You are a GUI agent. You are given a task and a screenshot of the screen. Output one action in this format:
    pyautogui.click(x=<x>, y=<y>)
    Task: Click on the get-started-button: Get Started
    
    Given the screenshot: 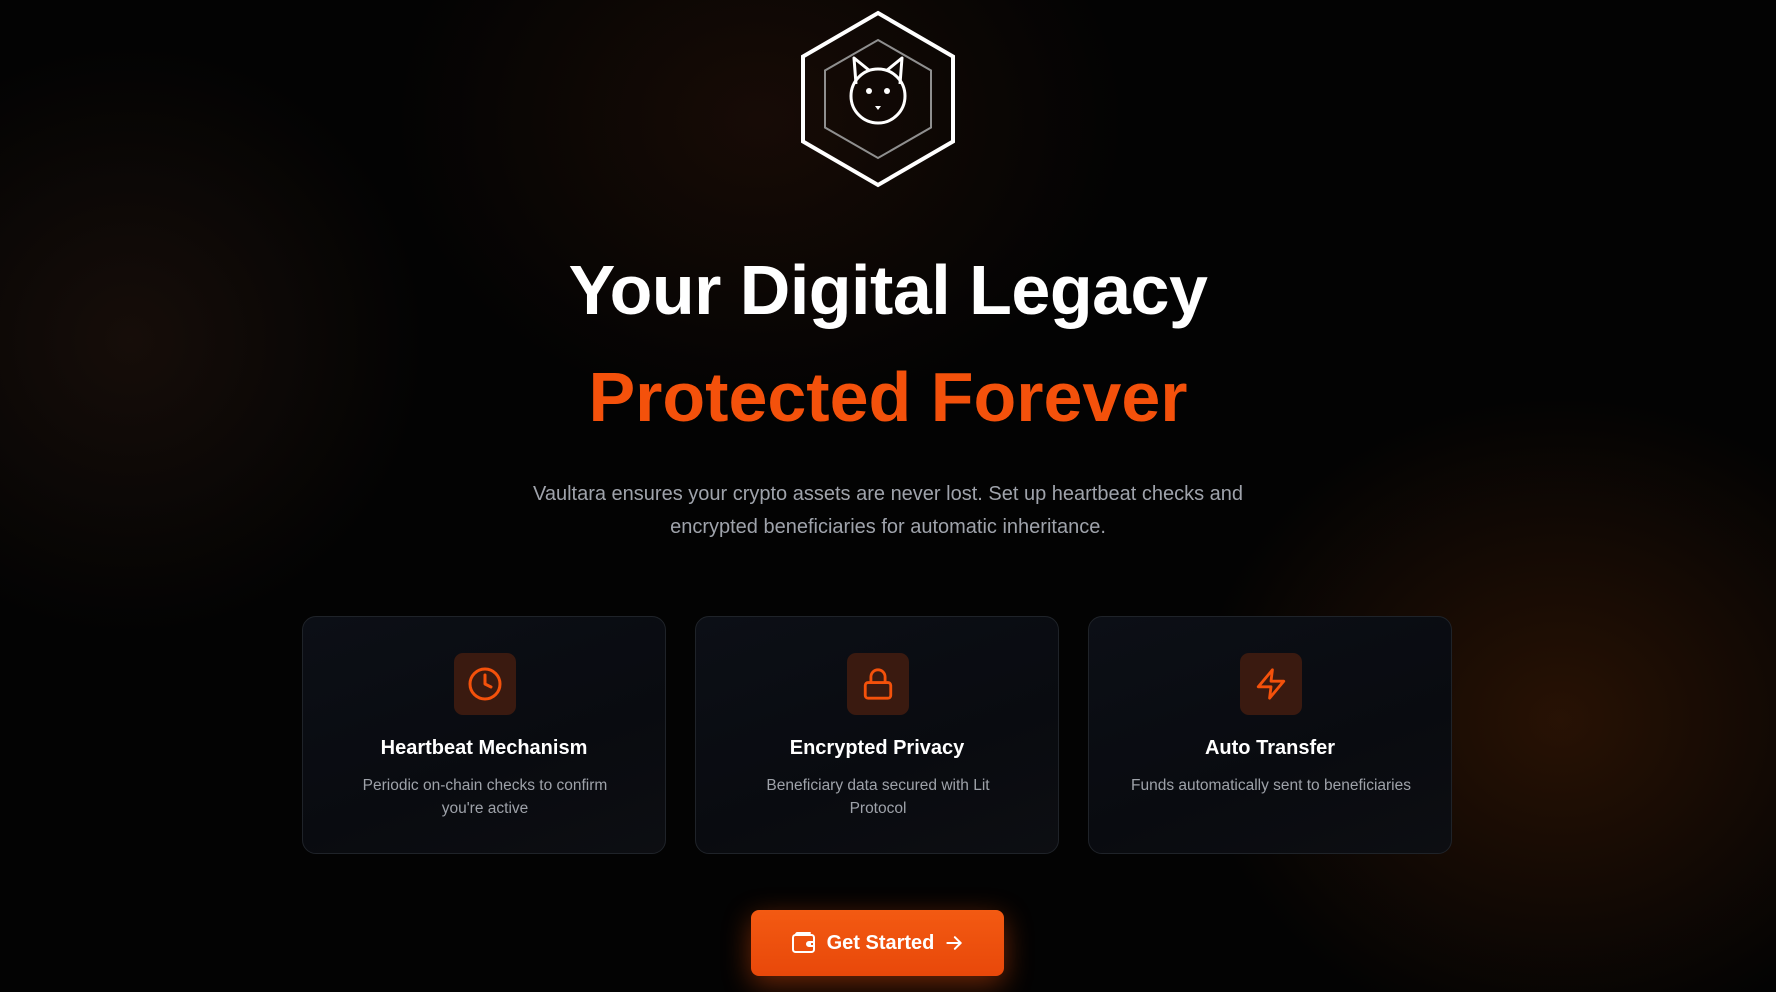 What is the action you would take?
    pyautogui.click(x=877, y=943)
    